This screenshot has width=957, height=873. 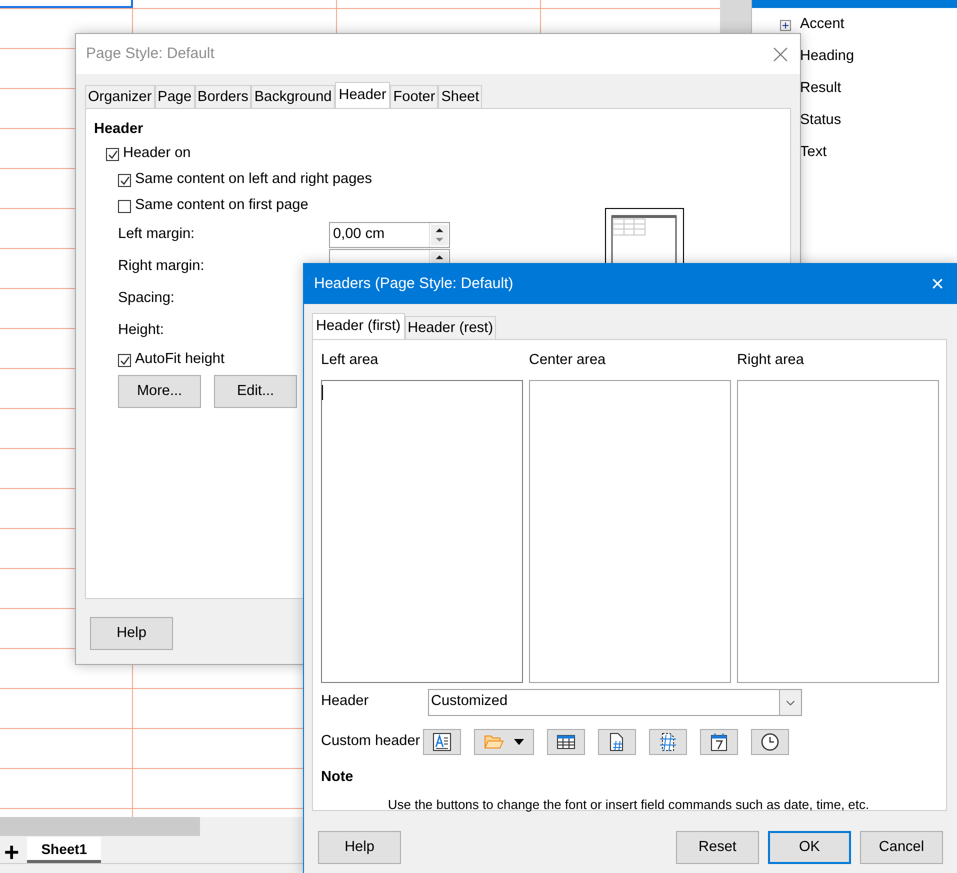 What do you see at coordinates (821, 121) in the screenshot?
I see `style-item: Status` at bounding box center [821, 121].